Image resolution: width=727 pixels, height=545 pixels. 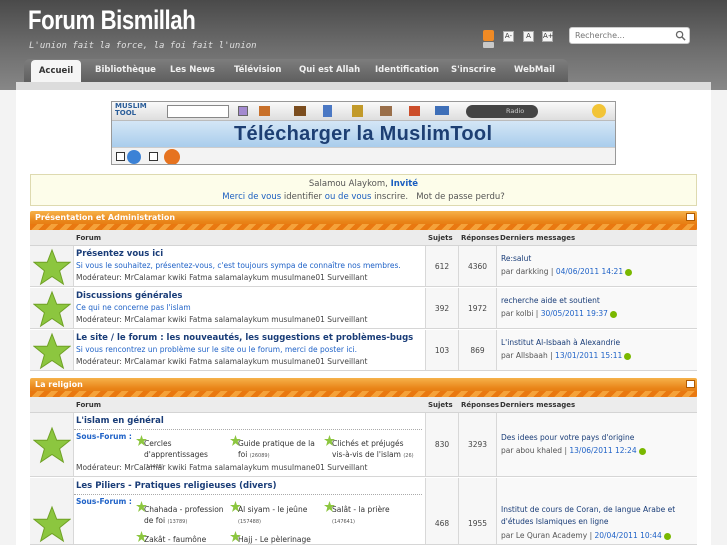 What do you see at coordinates (120, 421) in the screenshot?
I see `forum-title: L'islam en général` at bounding box center [120, 421].